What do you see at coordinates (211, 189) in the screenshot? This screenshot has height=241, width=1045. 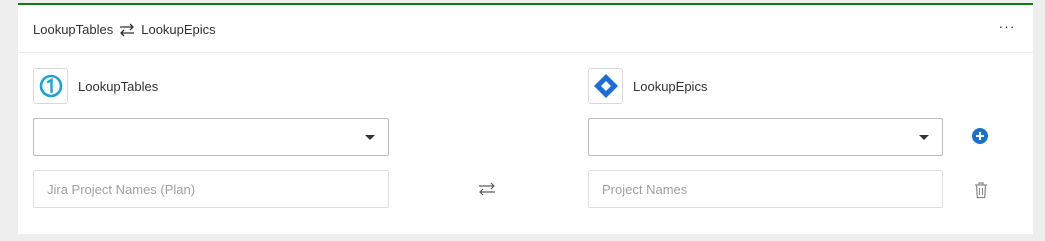 I see `source-field-input` at bounding box center [211, 189].